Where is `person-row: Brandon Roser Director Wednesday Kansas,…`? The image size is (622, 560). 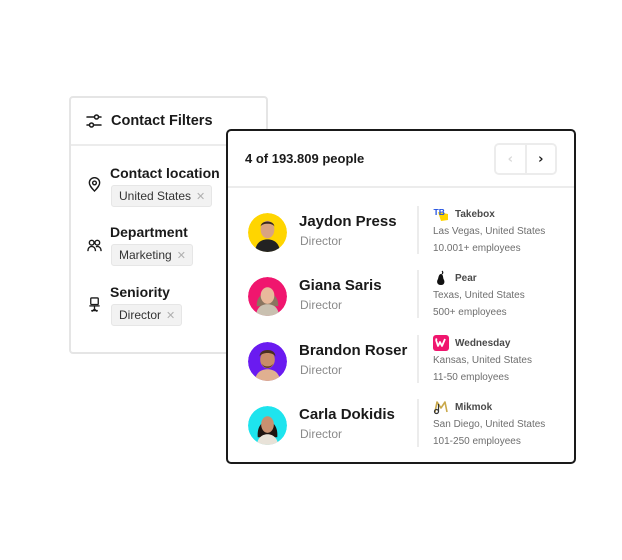 person-row: Brandon Roser Director Wednesday Kansas,… is located at coordinates (401, 367).